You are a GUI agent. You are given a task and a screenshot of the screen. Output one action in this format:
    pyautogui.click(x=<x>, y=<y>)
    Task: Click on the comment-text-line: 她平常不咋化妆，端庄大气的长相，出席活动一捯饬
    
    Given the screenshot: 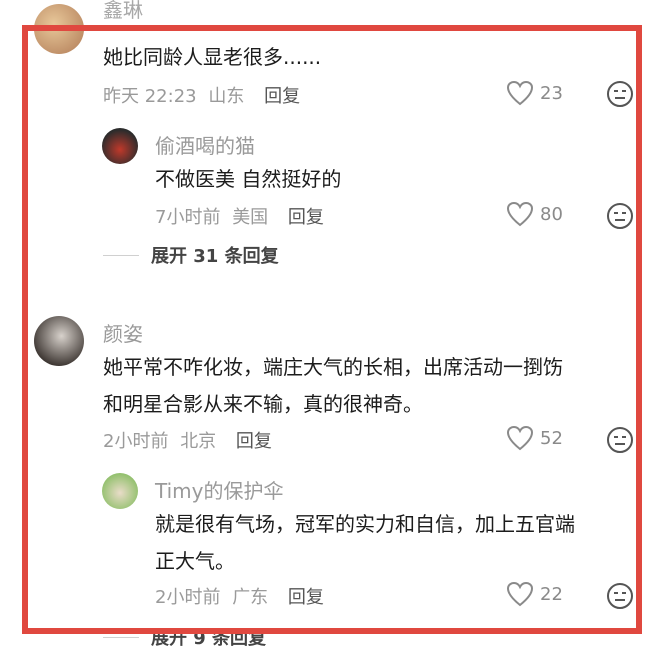 What is the action you would take?
    pyautogui.click(x=333, y=367)
    